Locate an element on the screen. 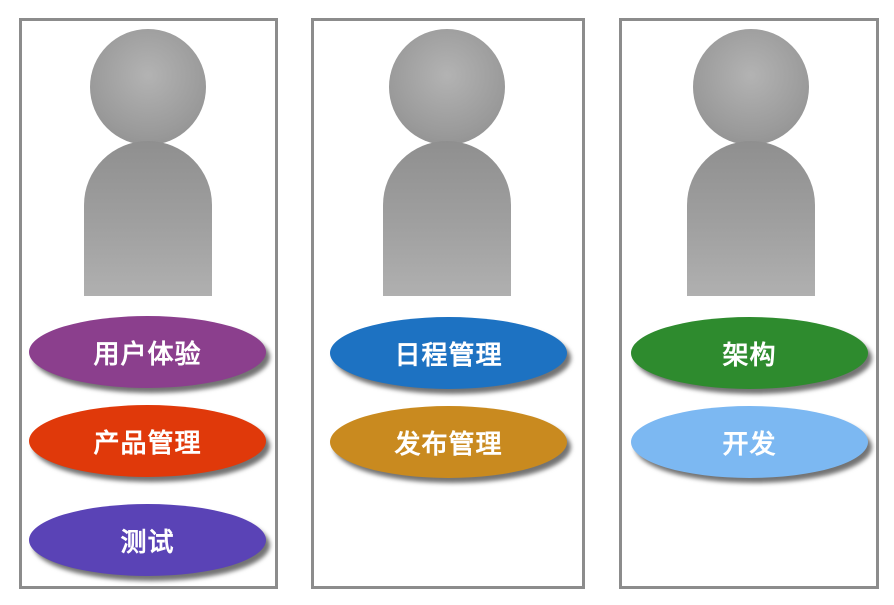 The width and height of the screenshot is (894, 605). role-pill-schedule-management: 日程管理 is located at coordinates (448, 353).